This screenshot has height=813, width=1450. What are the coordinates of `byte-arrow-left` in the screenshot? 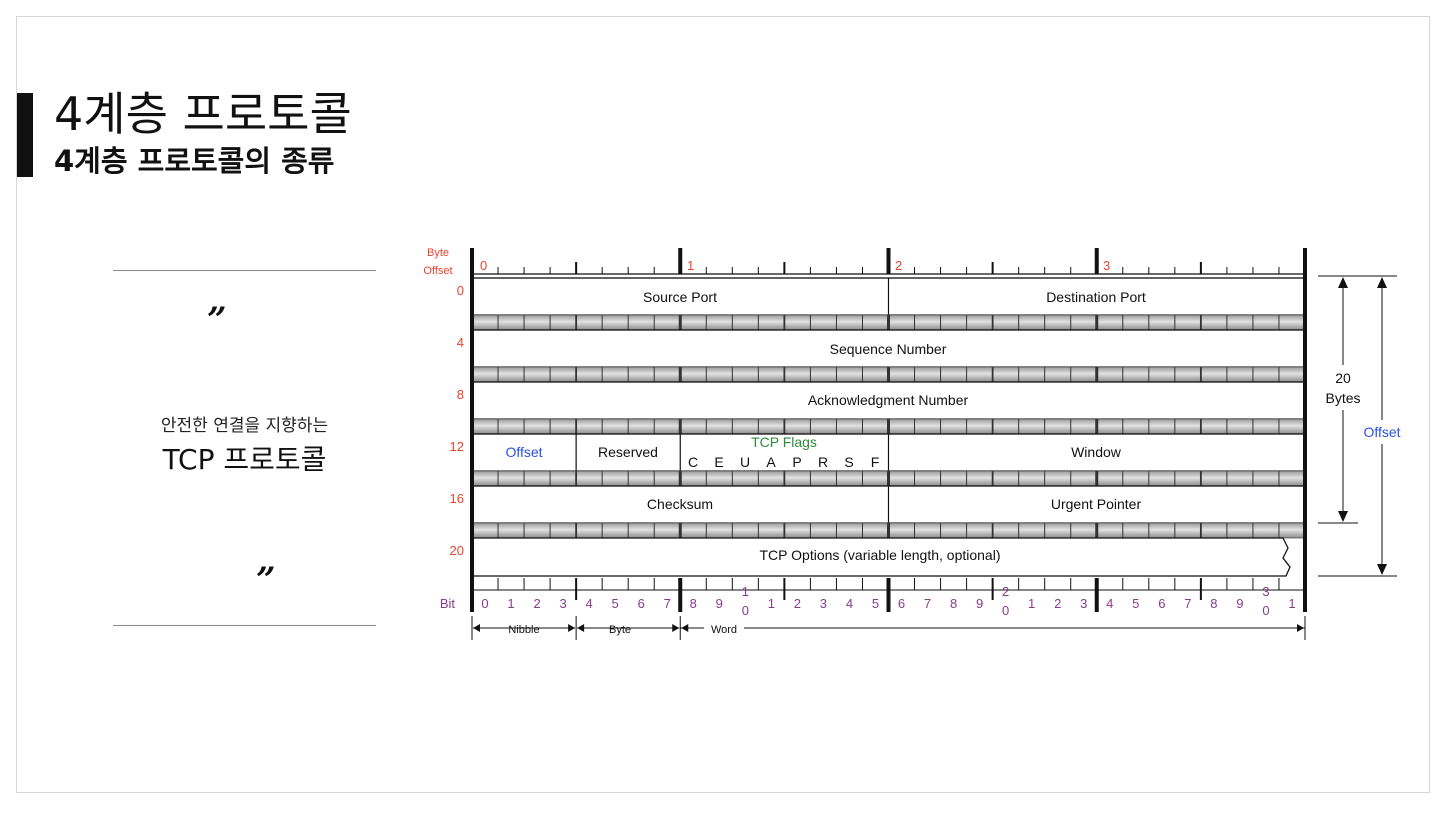 It's located at (581, 628).